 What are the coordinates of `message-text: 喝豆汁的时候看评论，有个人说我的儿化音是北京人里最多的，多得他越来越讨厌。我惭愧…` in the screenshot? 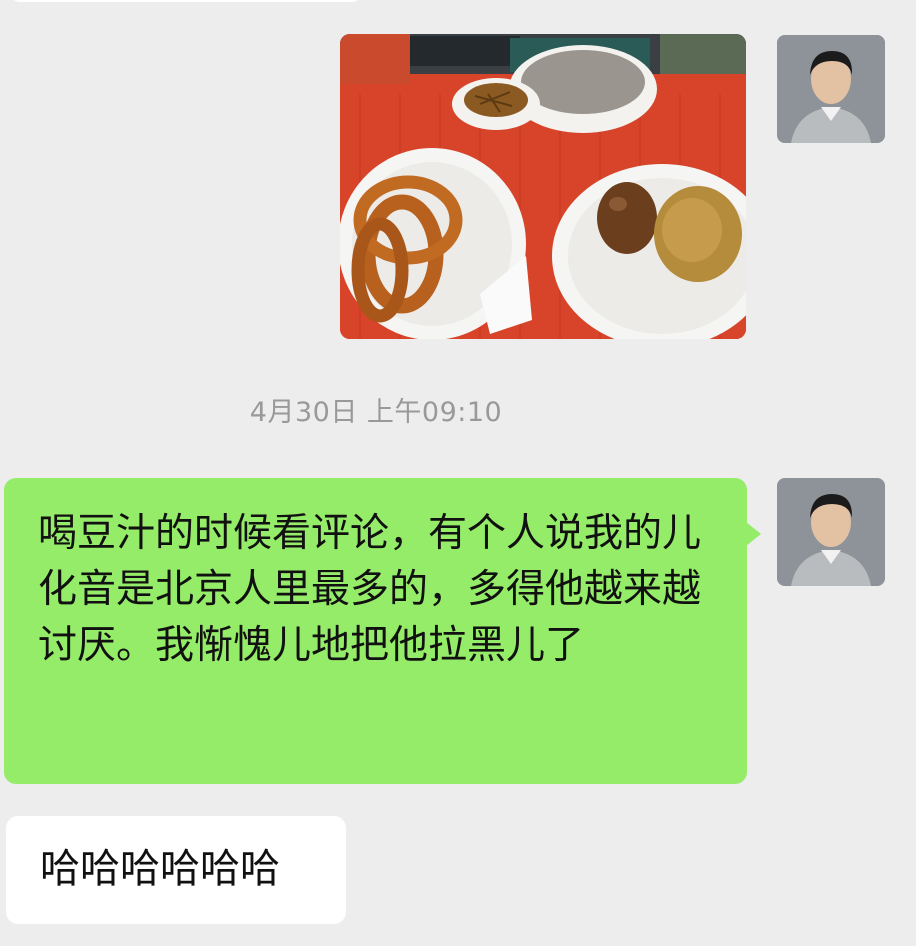 It's located at (370, 589).